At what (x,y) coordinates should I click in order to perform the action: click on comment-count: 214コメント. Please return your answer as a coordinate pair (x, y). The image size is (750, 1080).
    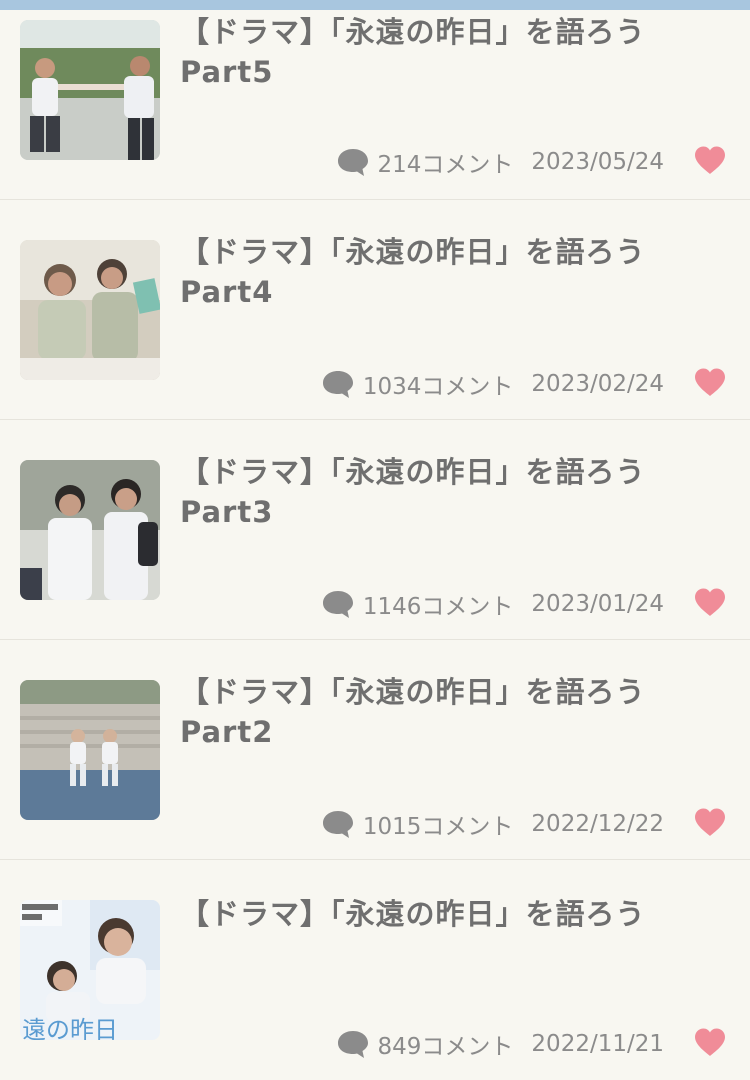
    Looking at the image, I should click on (445, 165).